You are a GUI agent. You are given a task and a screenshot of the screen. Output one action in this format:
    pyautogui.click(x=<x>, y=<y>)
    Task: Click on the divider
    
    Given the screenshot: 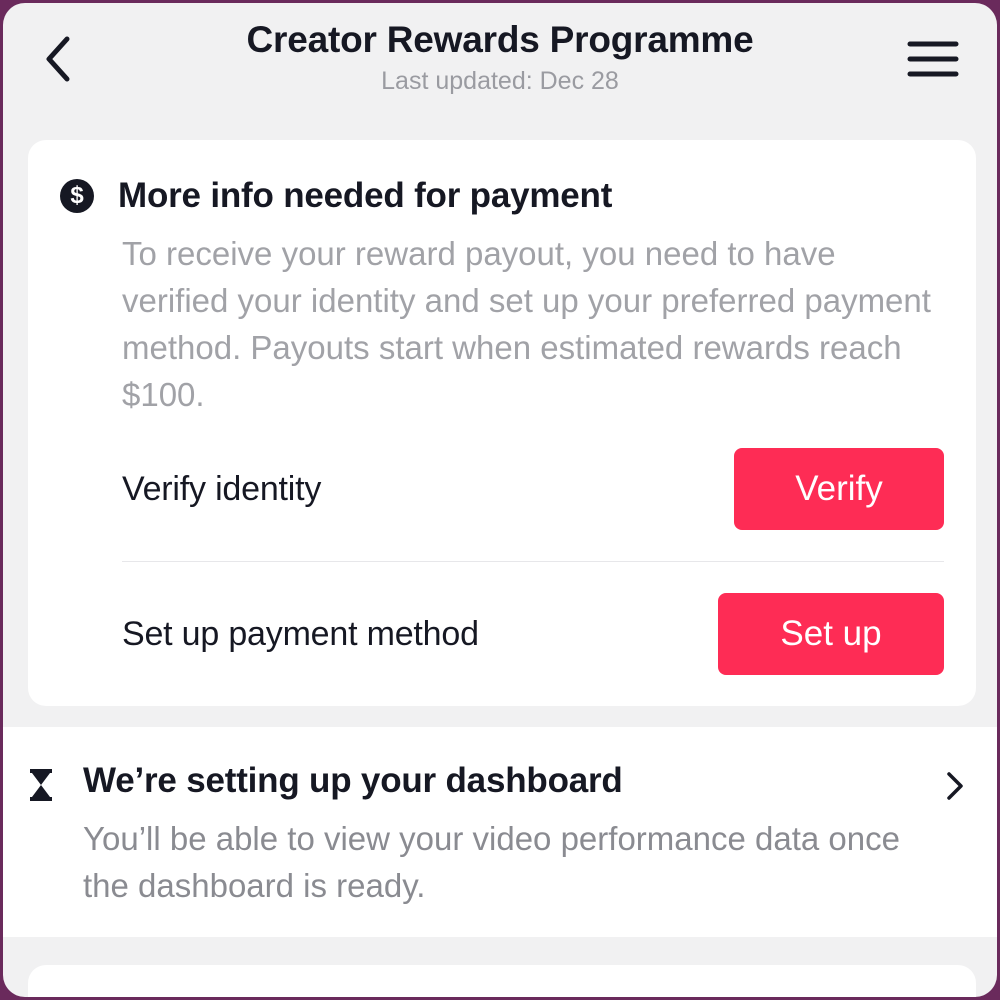 What is the action you would take?
    pyautogui.click(x=533, y=561)
    